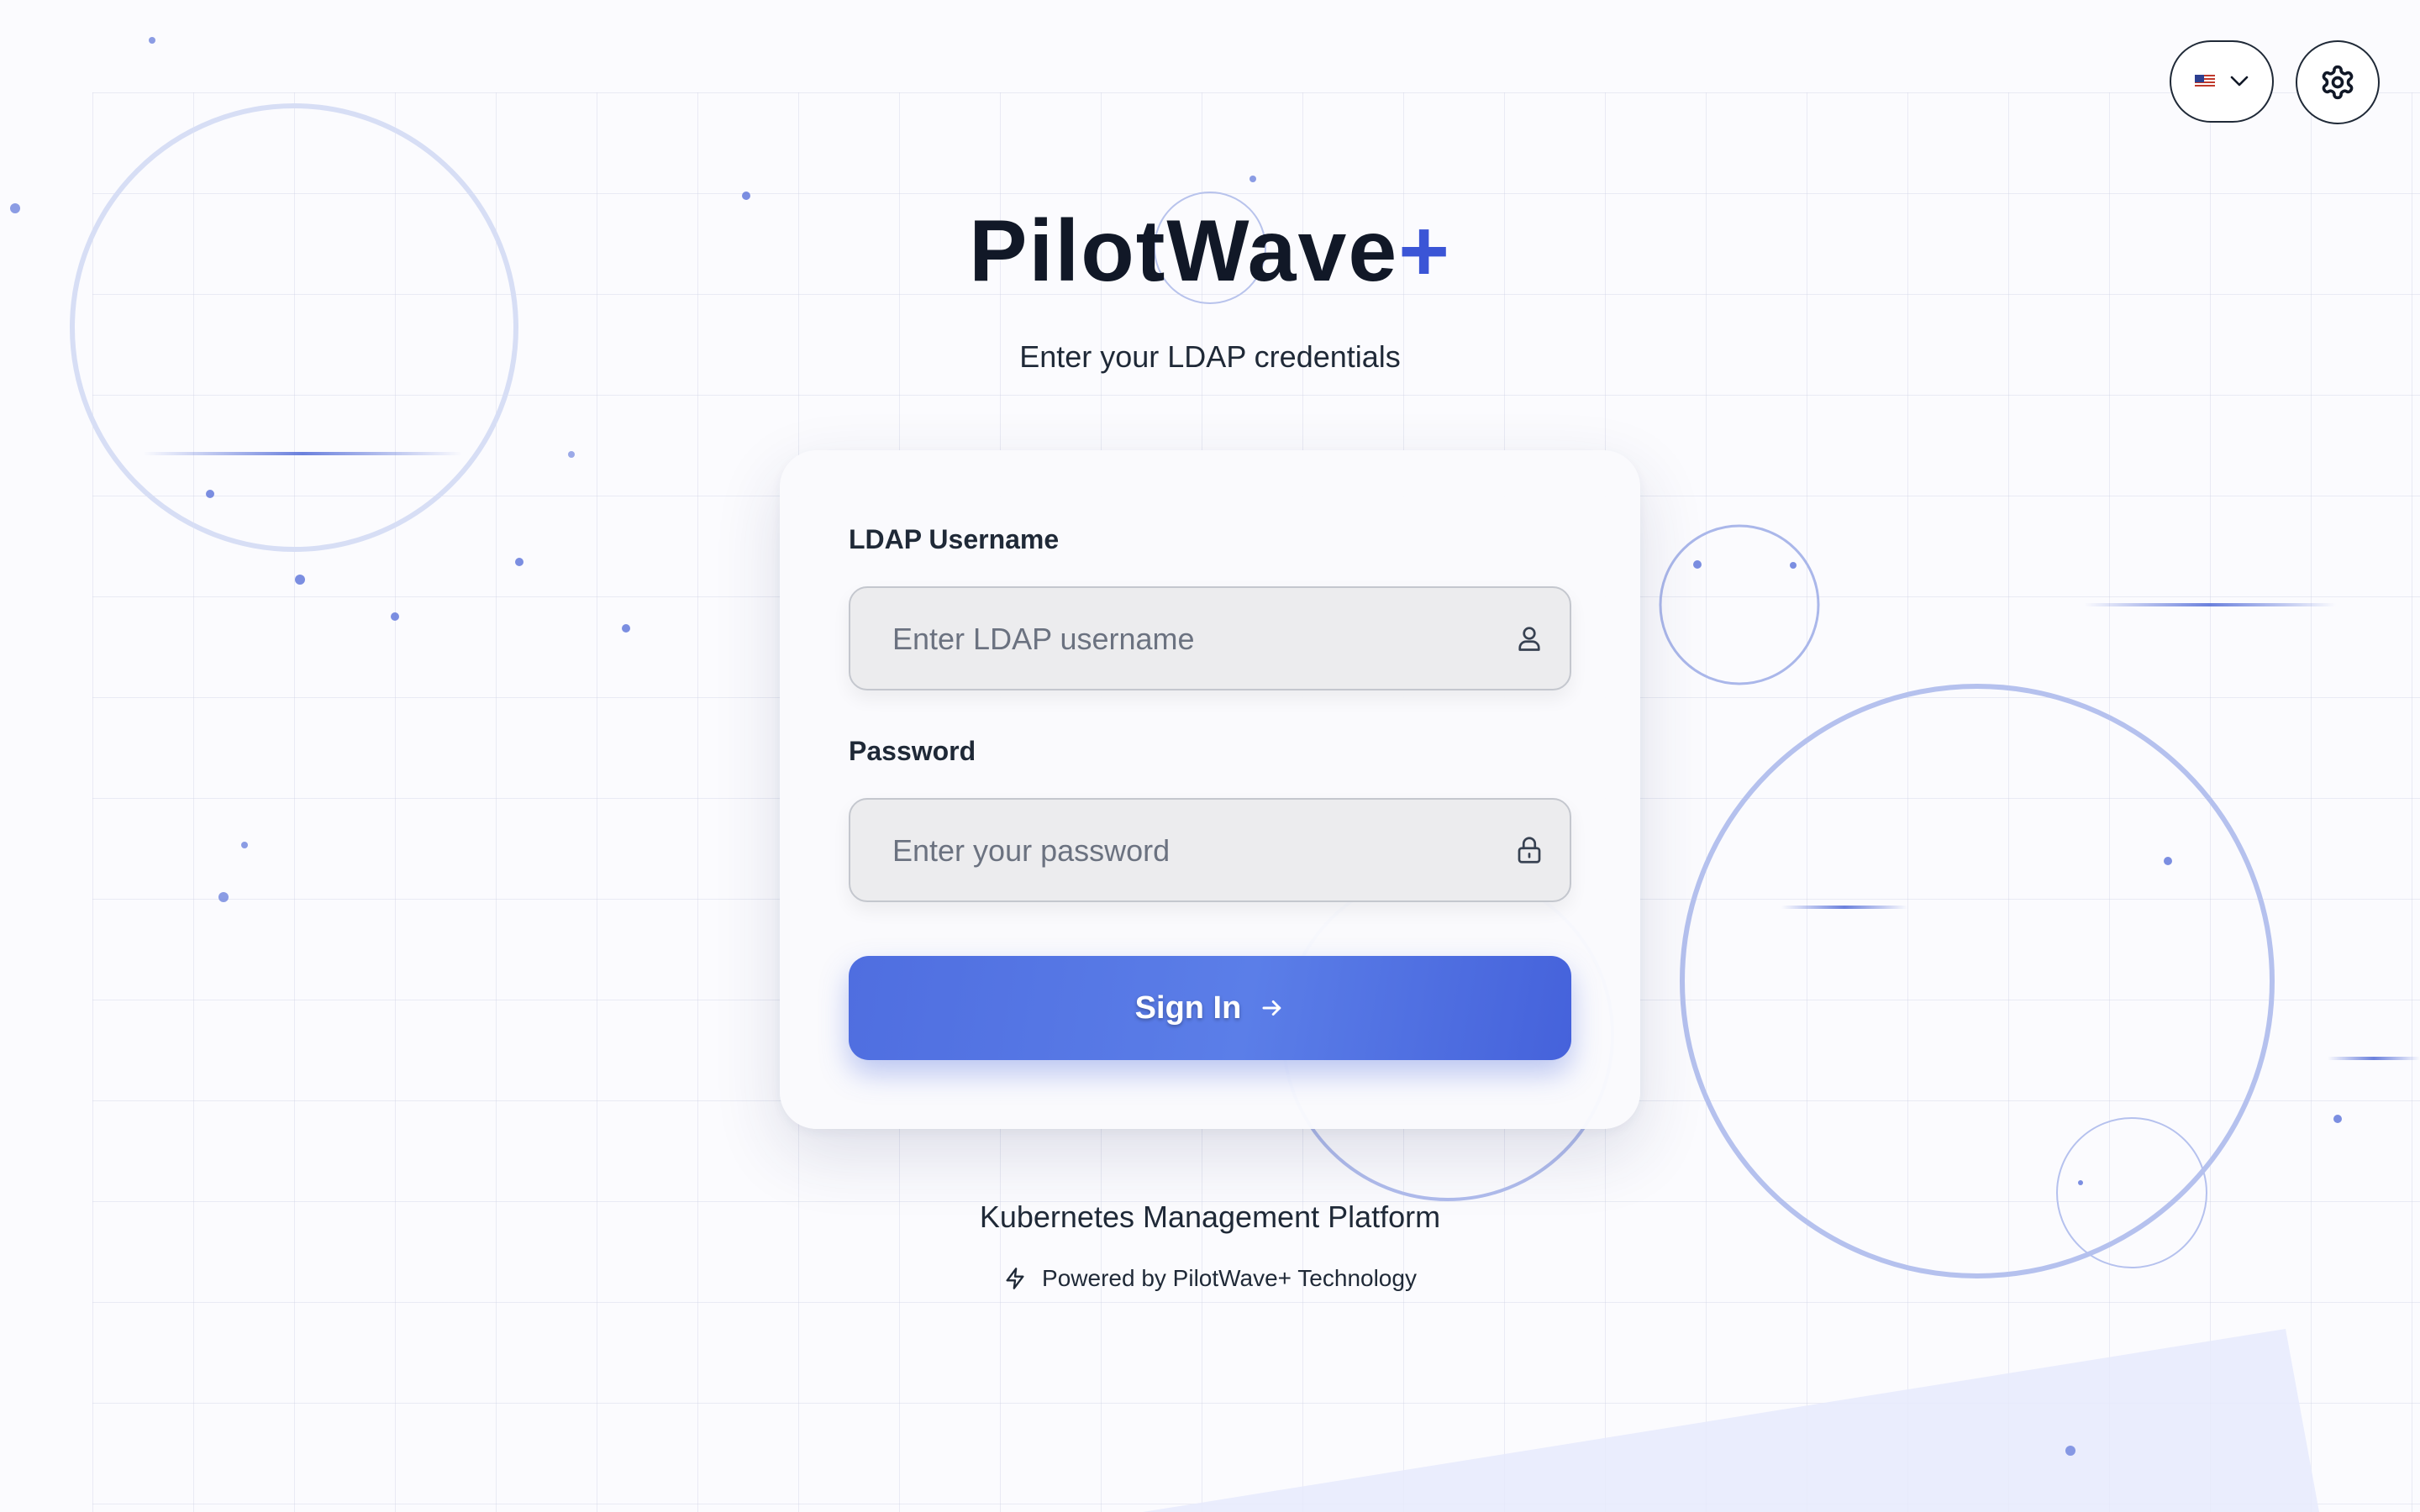 The width and height of the screenshot is (2420, 1512). Describe the element at coordinates (1210, 356) in the screenshot. I see `page-subtitle: Enter your LDAP credentials` at that location.